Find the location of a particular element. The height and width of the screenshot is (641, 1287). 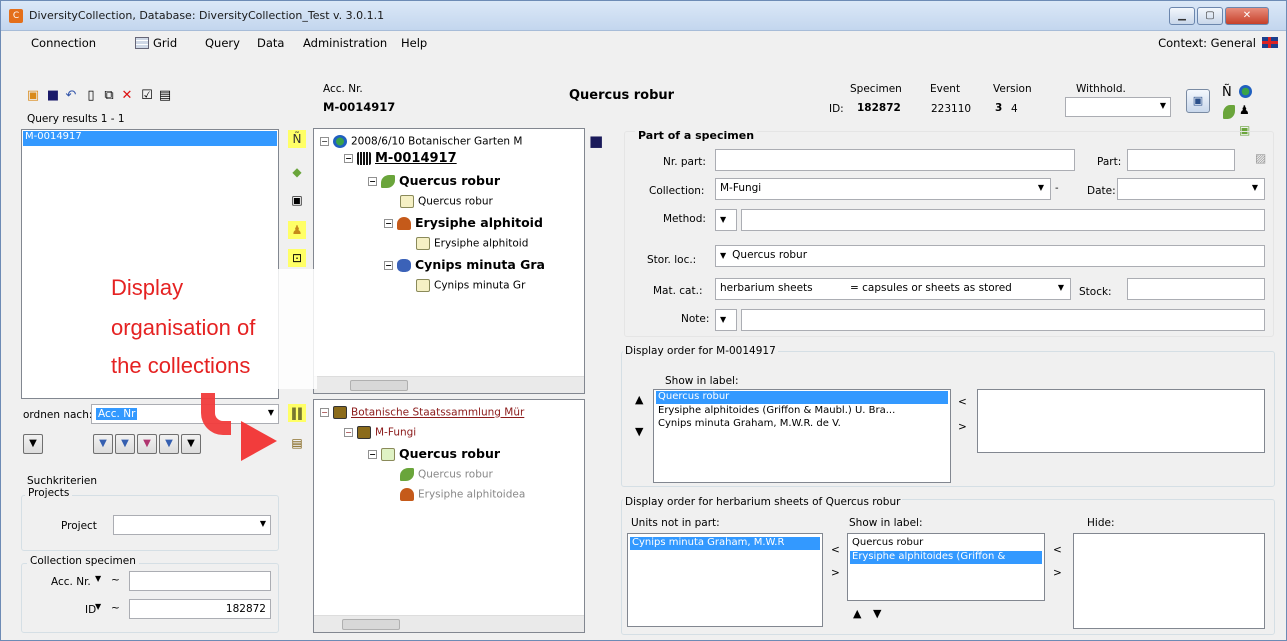

project-select: ▼ is located at coordinates (192, 525).